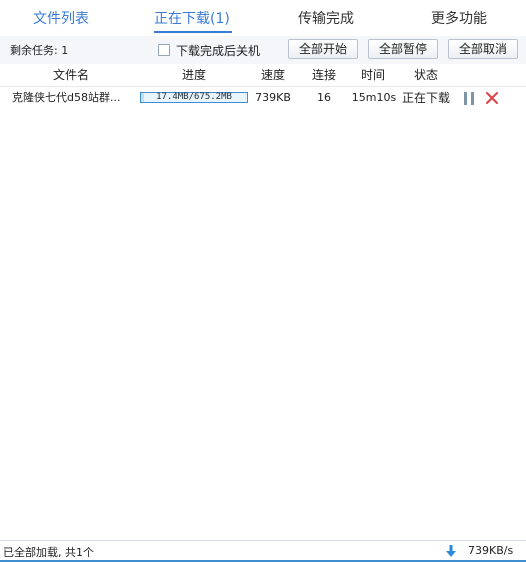 The image size is (526, 562). What do you see at coordinates (425, 75) in the screenshot?
I see `column-header-status: 状态` at bounding box center [425, 75].